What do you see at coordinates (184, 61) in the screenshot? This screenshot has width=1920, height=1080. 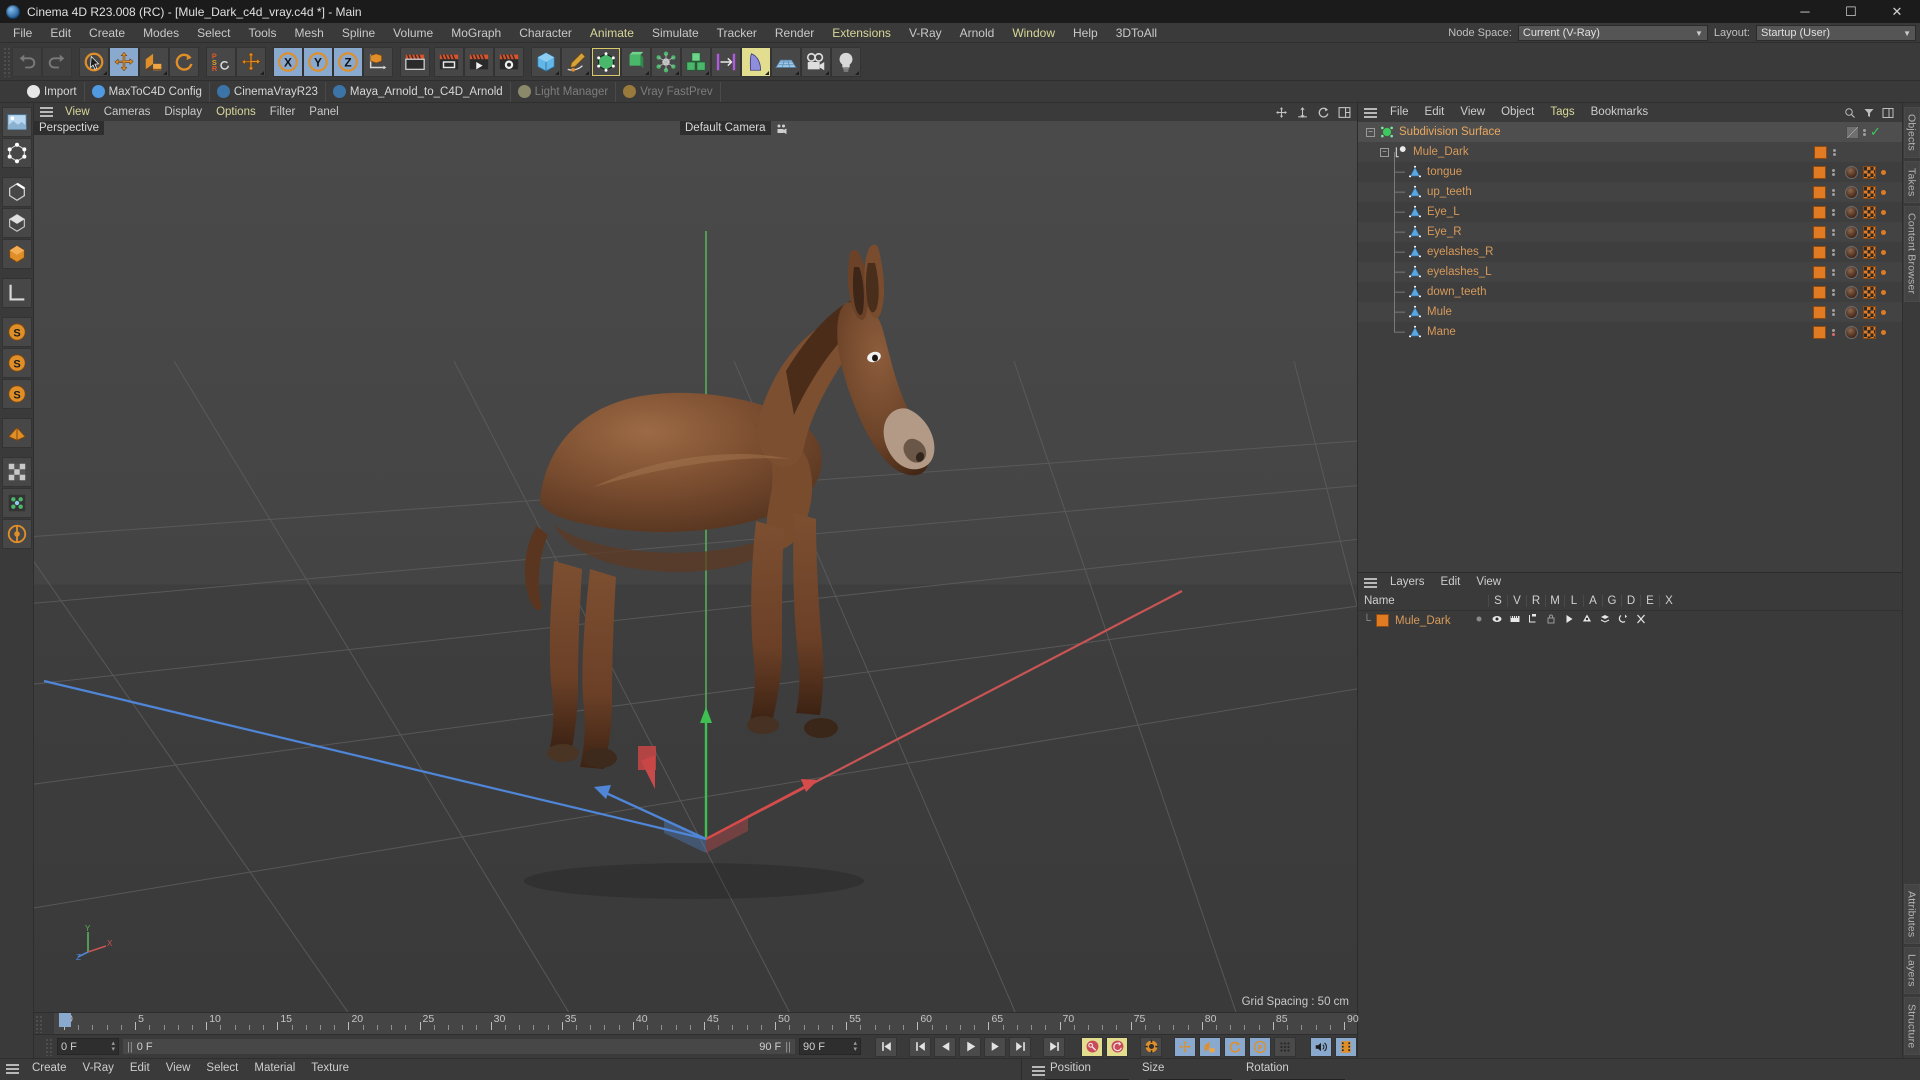 I see `rotate-tool-button` at bounding box center [184, 61].